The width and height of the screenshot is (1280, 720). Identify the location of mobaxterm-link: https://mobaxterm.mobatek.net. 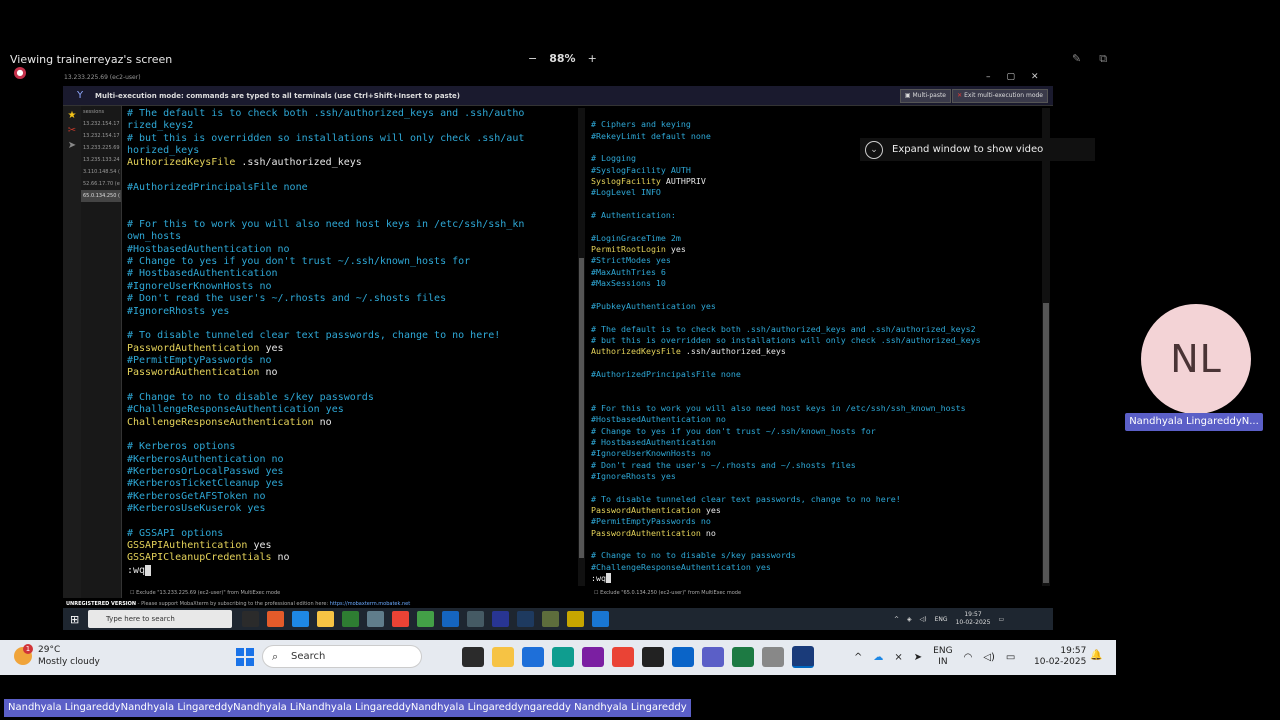
(370, 604).